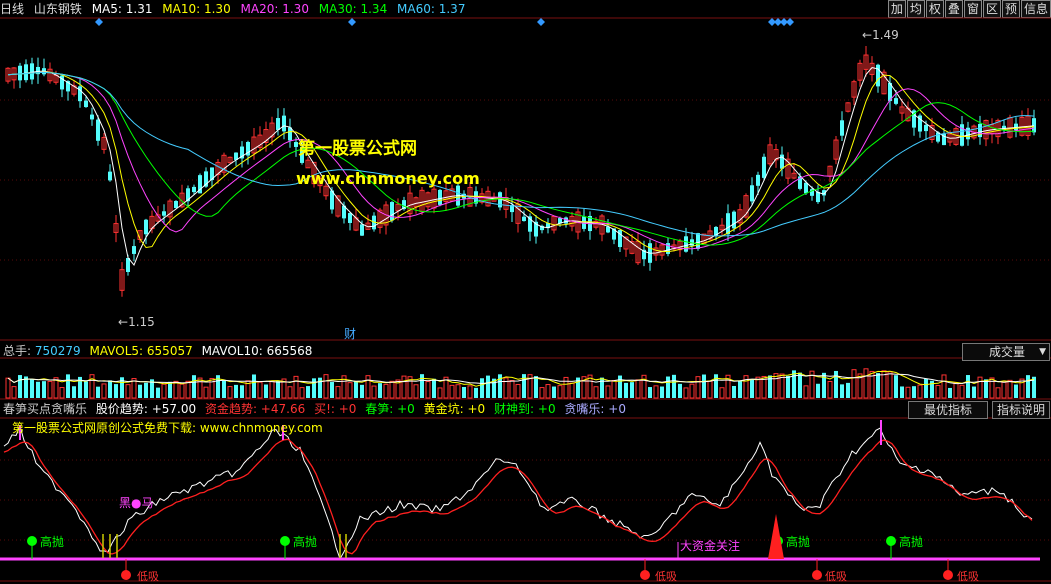 Image resolution: width=1051 pixels, height=584 pixels. What do you see at coordinates (52, 542) in the screenshot?
I see `high-sell-label-1: 高抛` at bounding box center [52, 542].